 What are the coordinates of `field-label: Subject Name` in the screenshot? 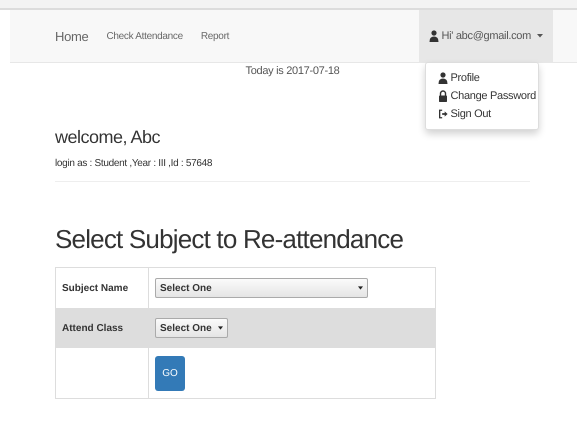 It's located at (95, 288).